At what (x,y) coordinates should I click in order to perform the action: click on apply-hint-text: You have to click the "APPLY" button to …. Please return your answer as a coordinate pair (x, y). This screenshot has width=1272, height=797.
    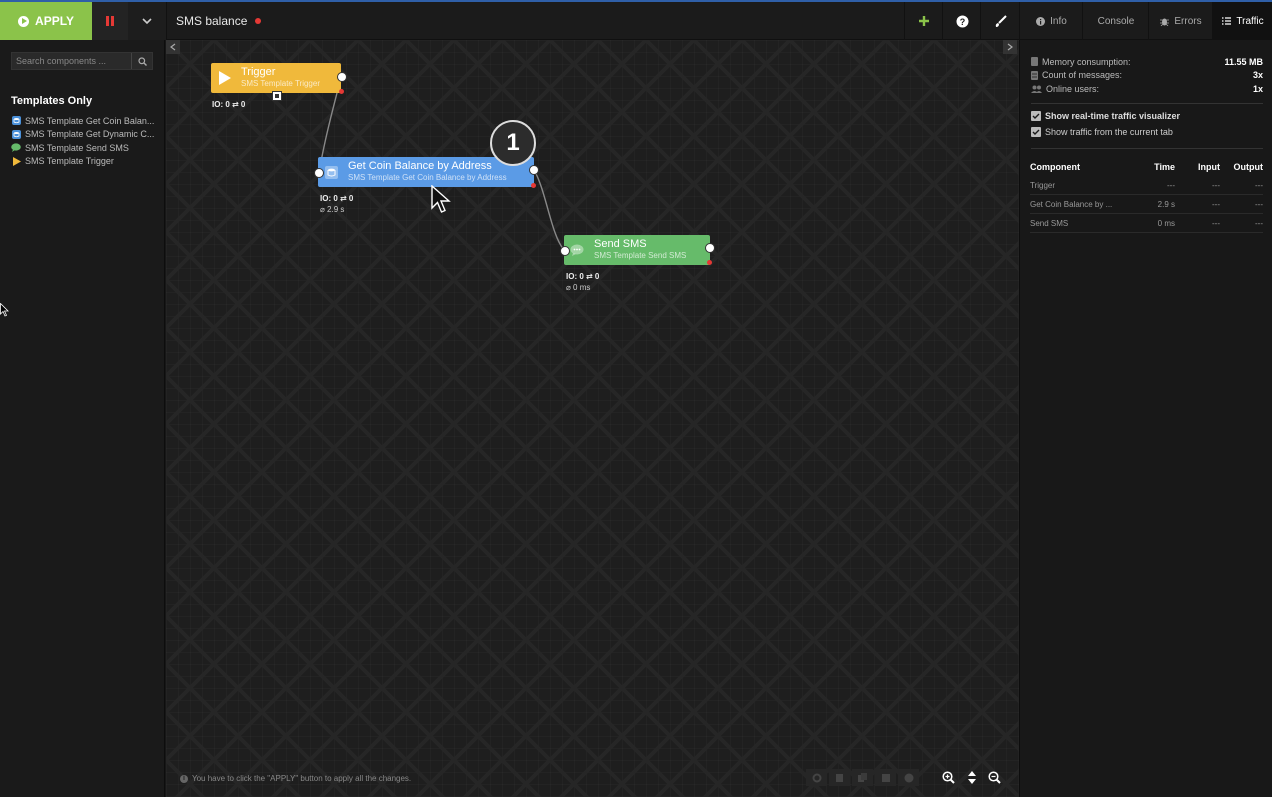
    Looking at the image, I should click on (302, 778).